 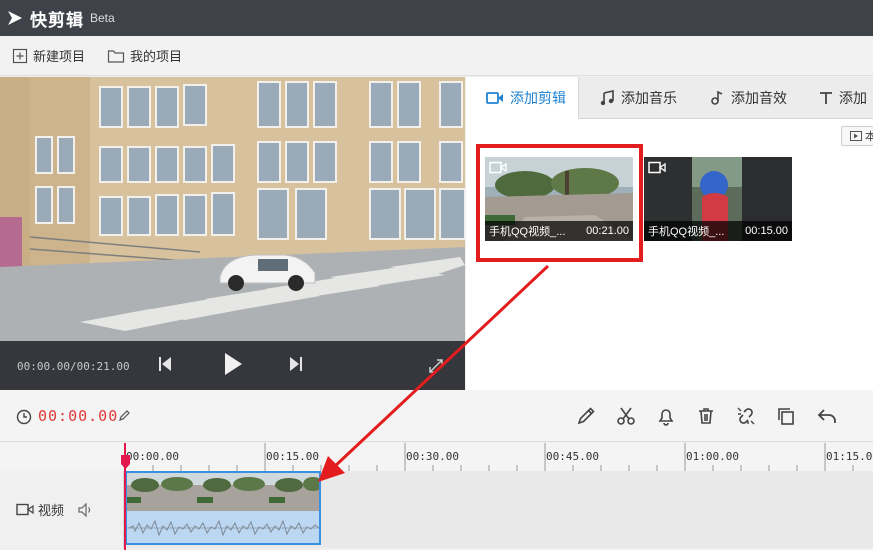 I want to click on ruler-label: 00:00.00, so click(x=152, y=456).